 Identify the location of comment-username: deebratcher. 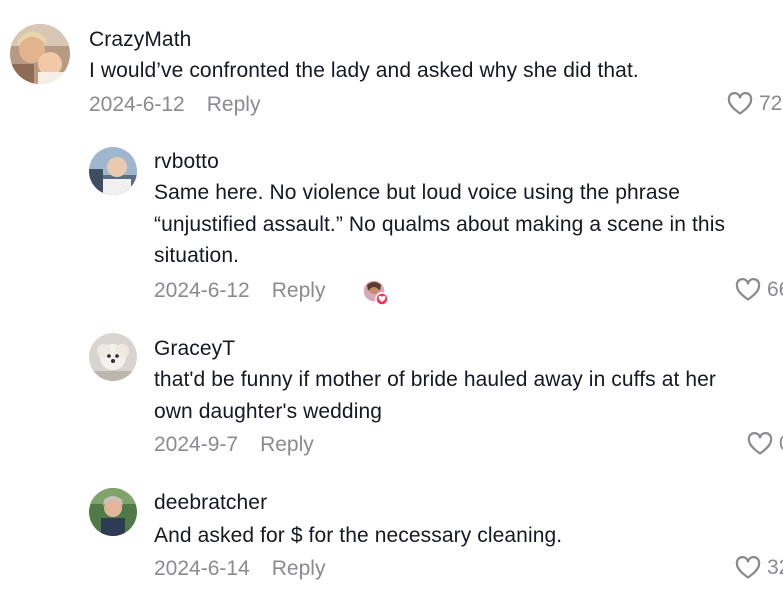
(210, 503).